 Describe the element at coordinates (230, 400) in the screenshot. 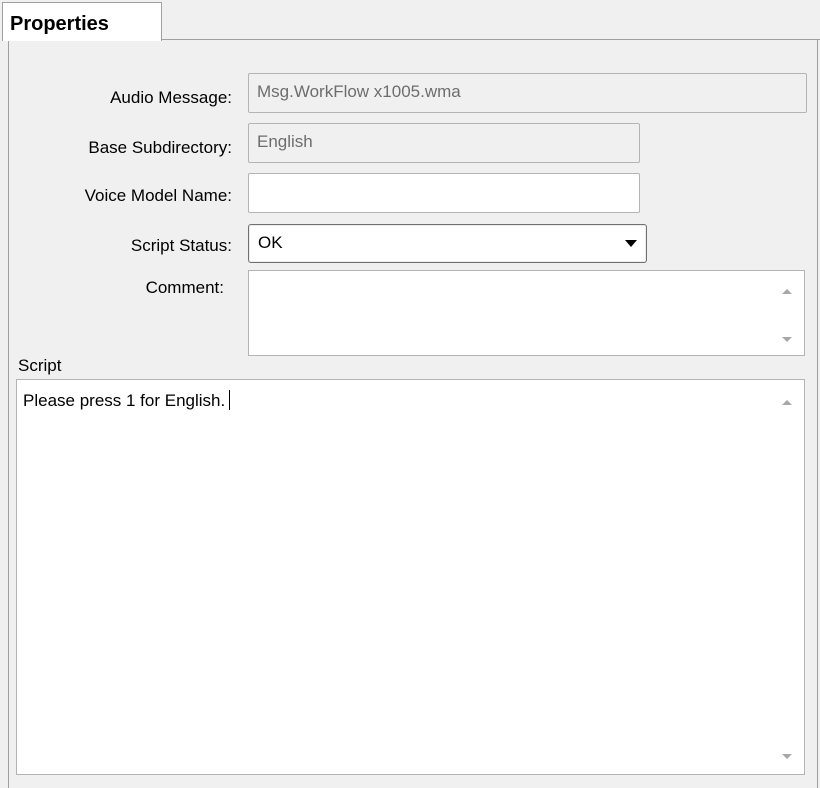

I see `text-caret` at that location.